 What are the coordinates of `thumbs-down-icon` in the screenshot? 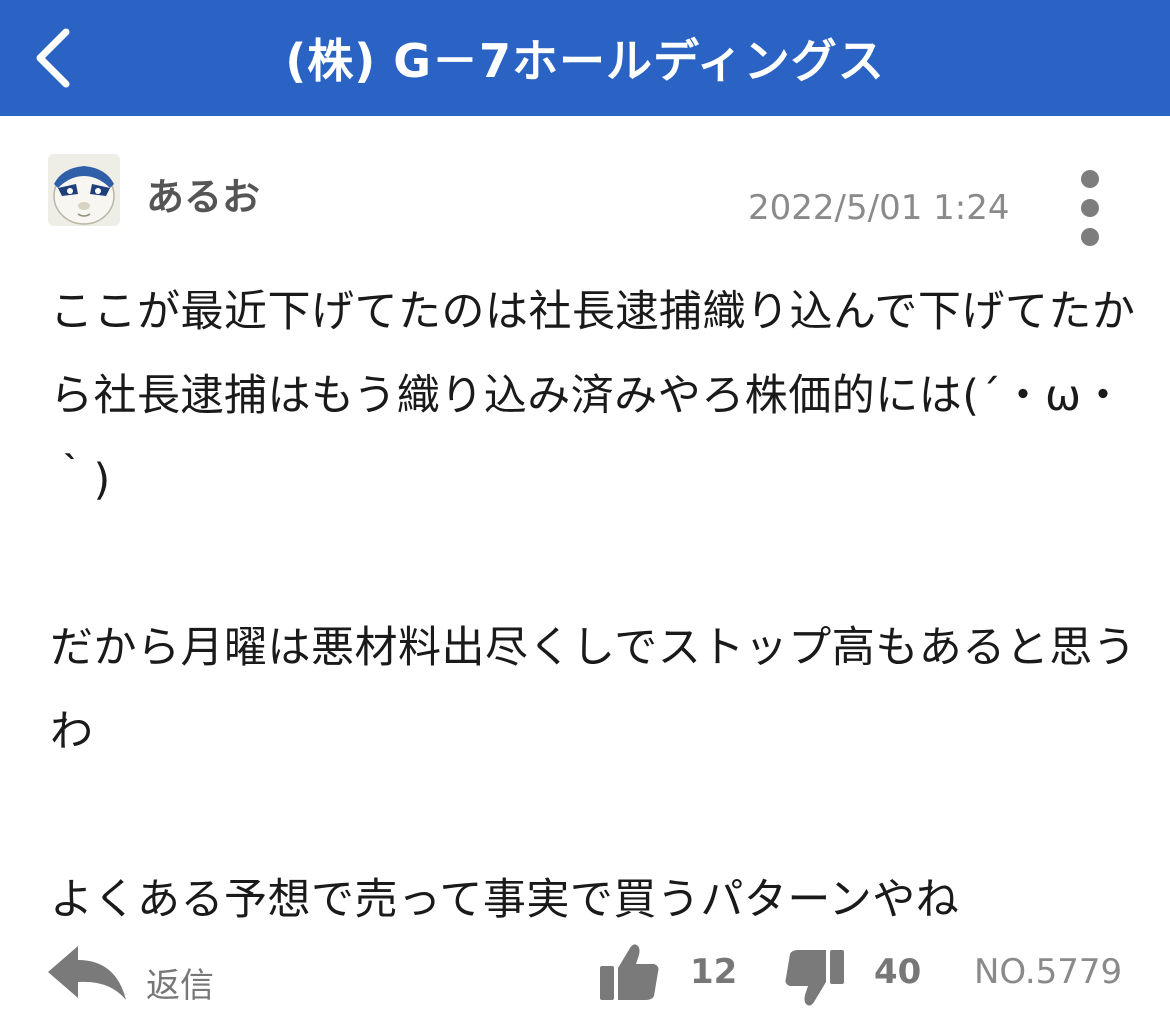 It's located at (814, 978).